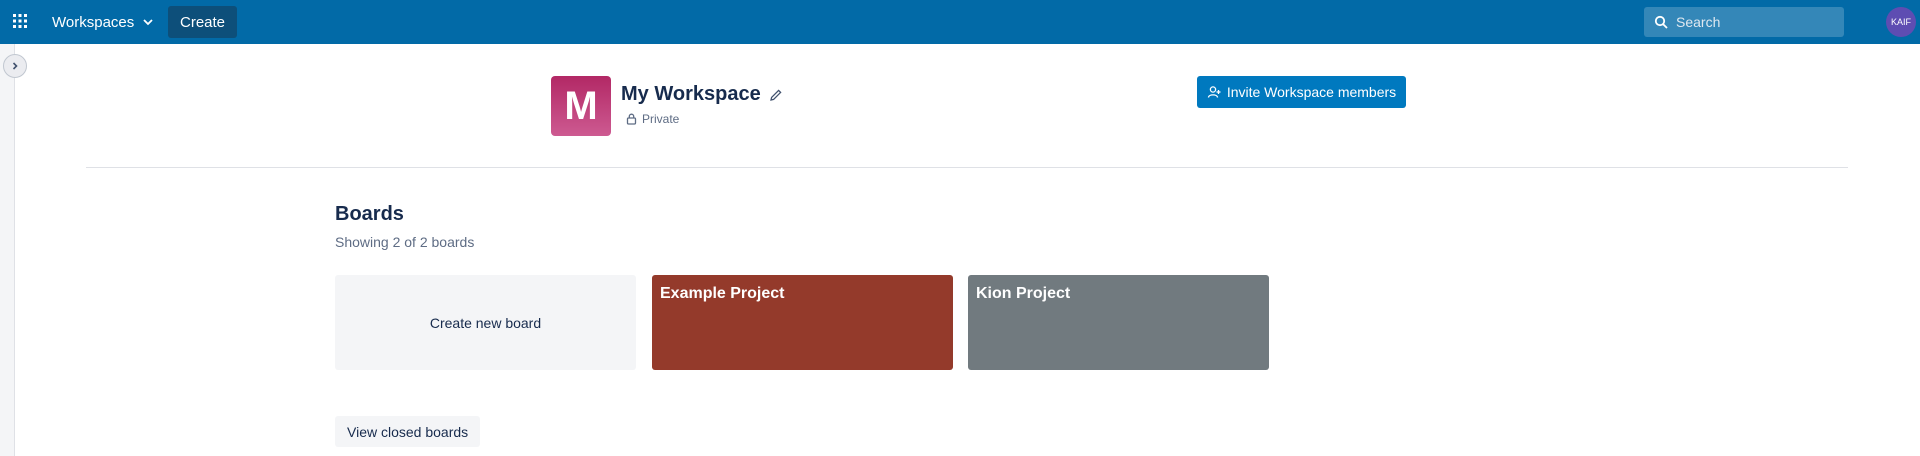 This screenshot has height=456, width=1920. What do you see at coordinates (661, 119) in the screenshot?
I see `visibility-label: Private` at bounding box center [661, 119].